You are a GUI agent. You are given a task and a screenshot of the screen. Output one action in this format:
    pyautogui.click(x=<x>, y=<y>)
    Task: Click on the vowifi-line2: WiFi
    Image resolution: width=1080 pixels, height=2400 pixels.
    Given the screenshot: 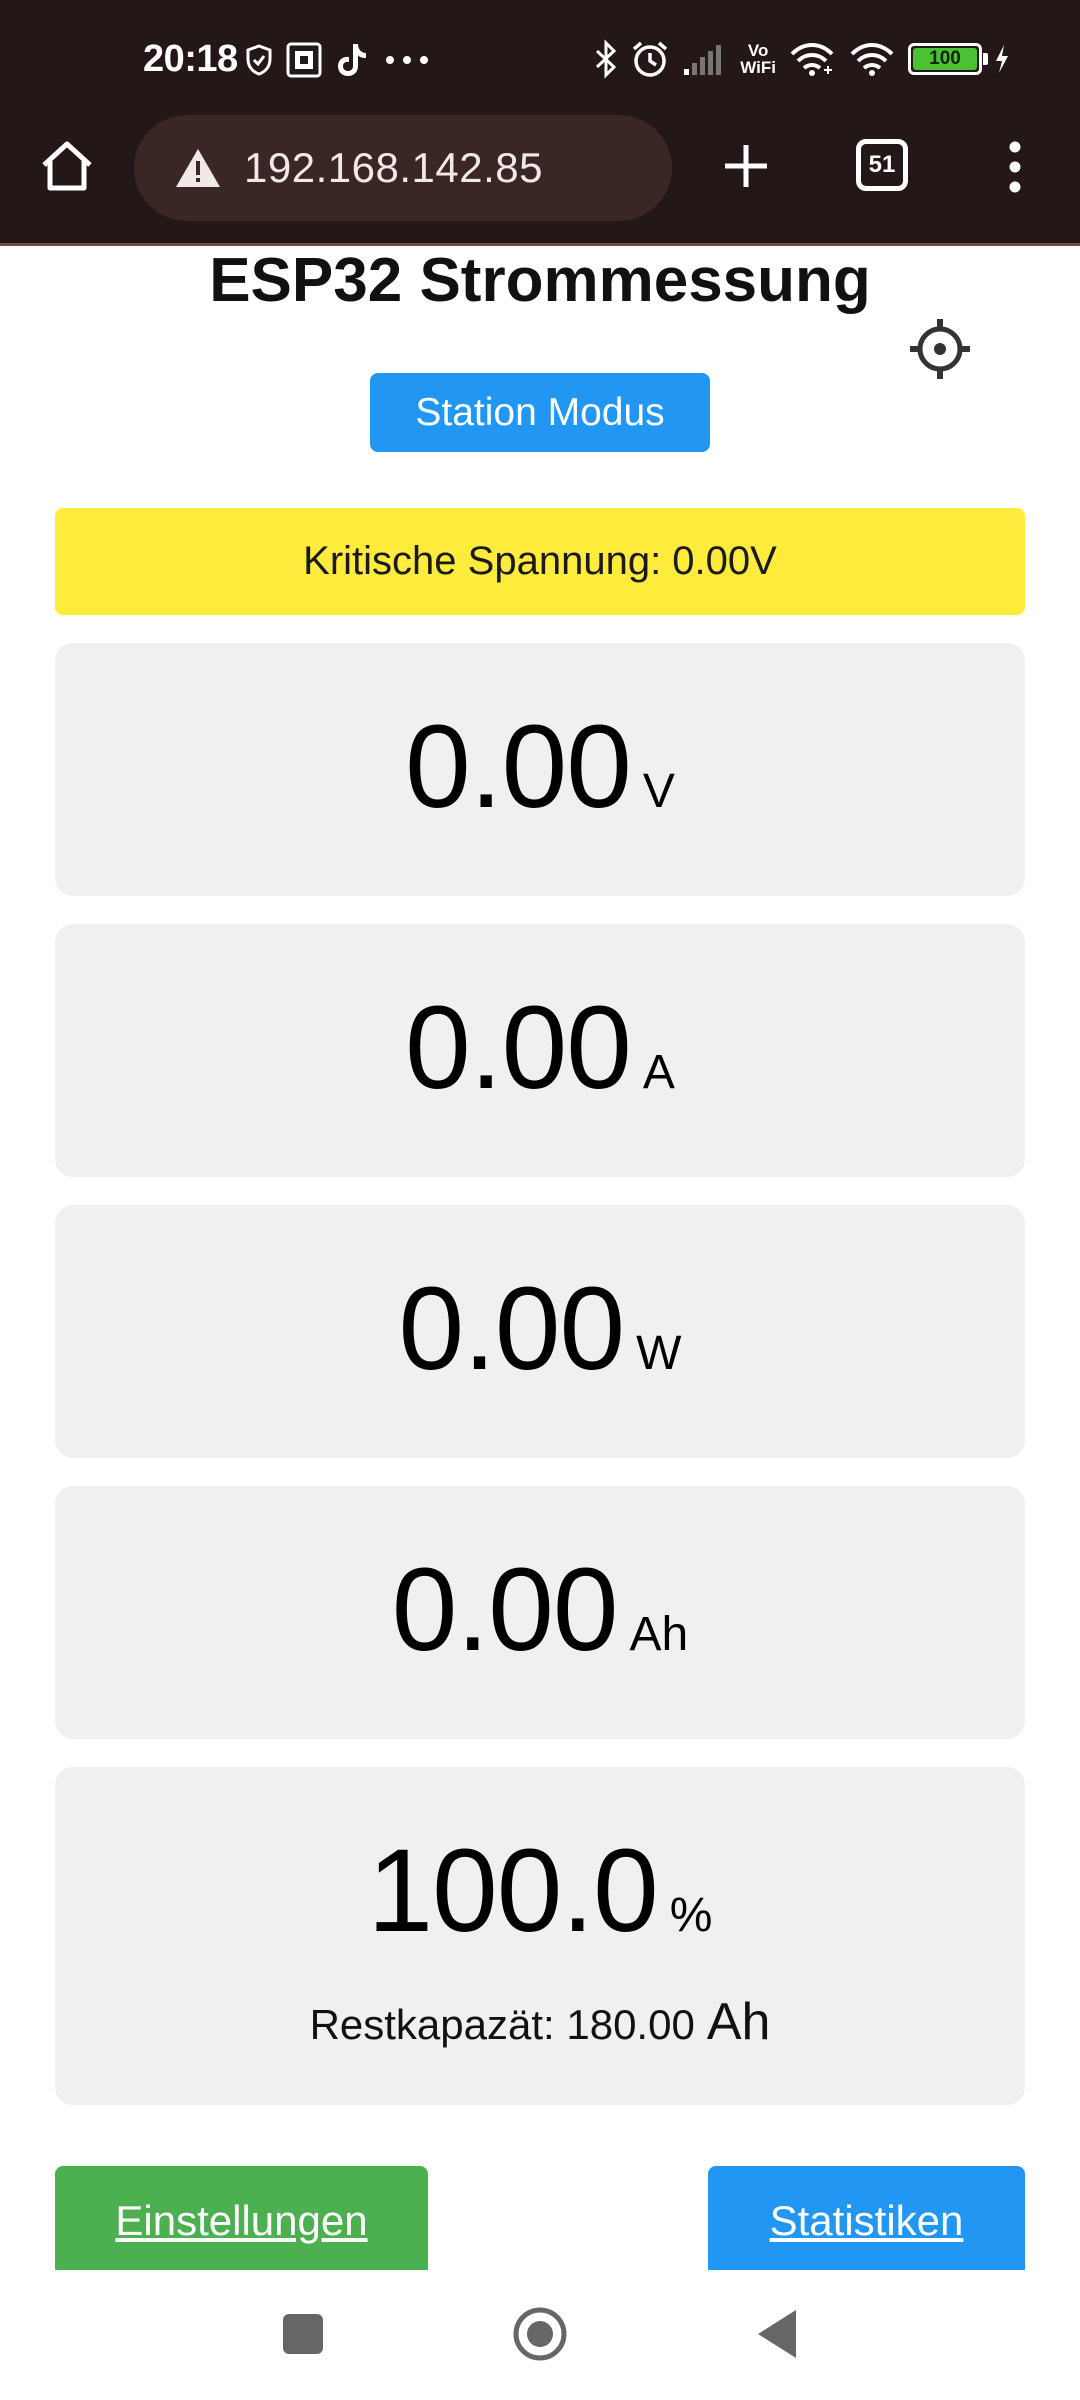 What is the action you would take?
    pyautogui.click(x=758, y=67)
    